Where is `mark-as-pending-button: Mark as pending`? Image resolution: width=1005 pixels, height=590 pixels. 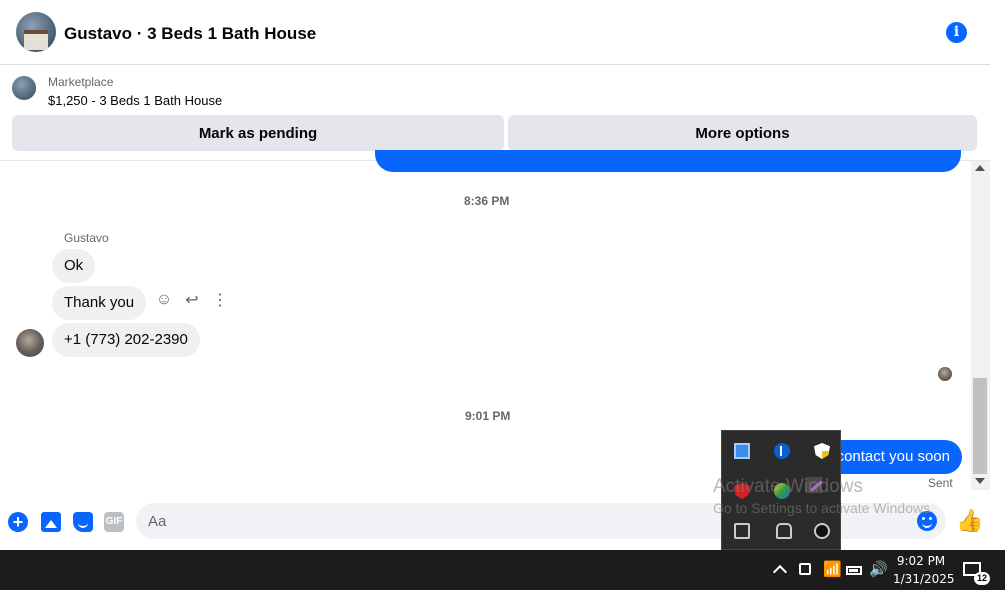 mark-as-pending-button: Mark as pending is located at coordinates (258, 133).